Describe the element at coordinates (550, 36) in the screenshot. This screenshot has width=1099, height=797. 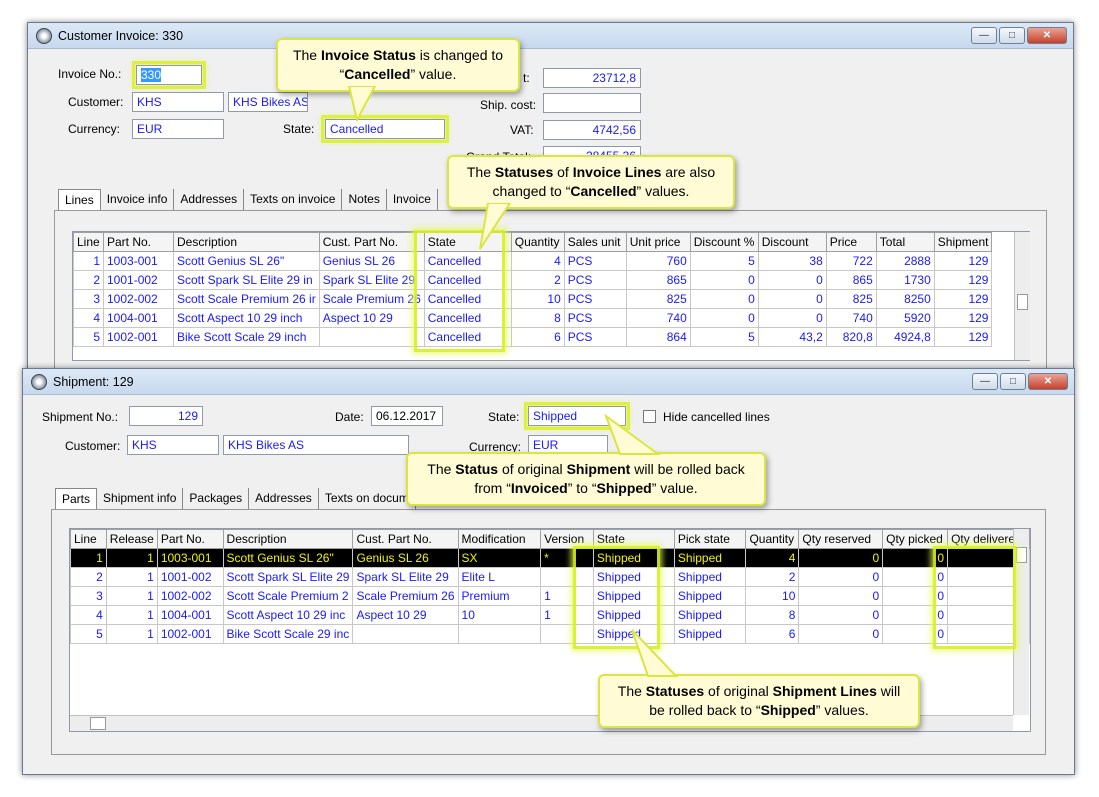
I see `invoice-titlebar: Customer Invoice: 330 — □ ✕` at that location.